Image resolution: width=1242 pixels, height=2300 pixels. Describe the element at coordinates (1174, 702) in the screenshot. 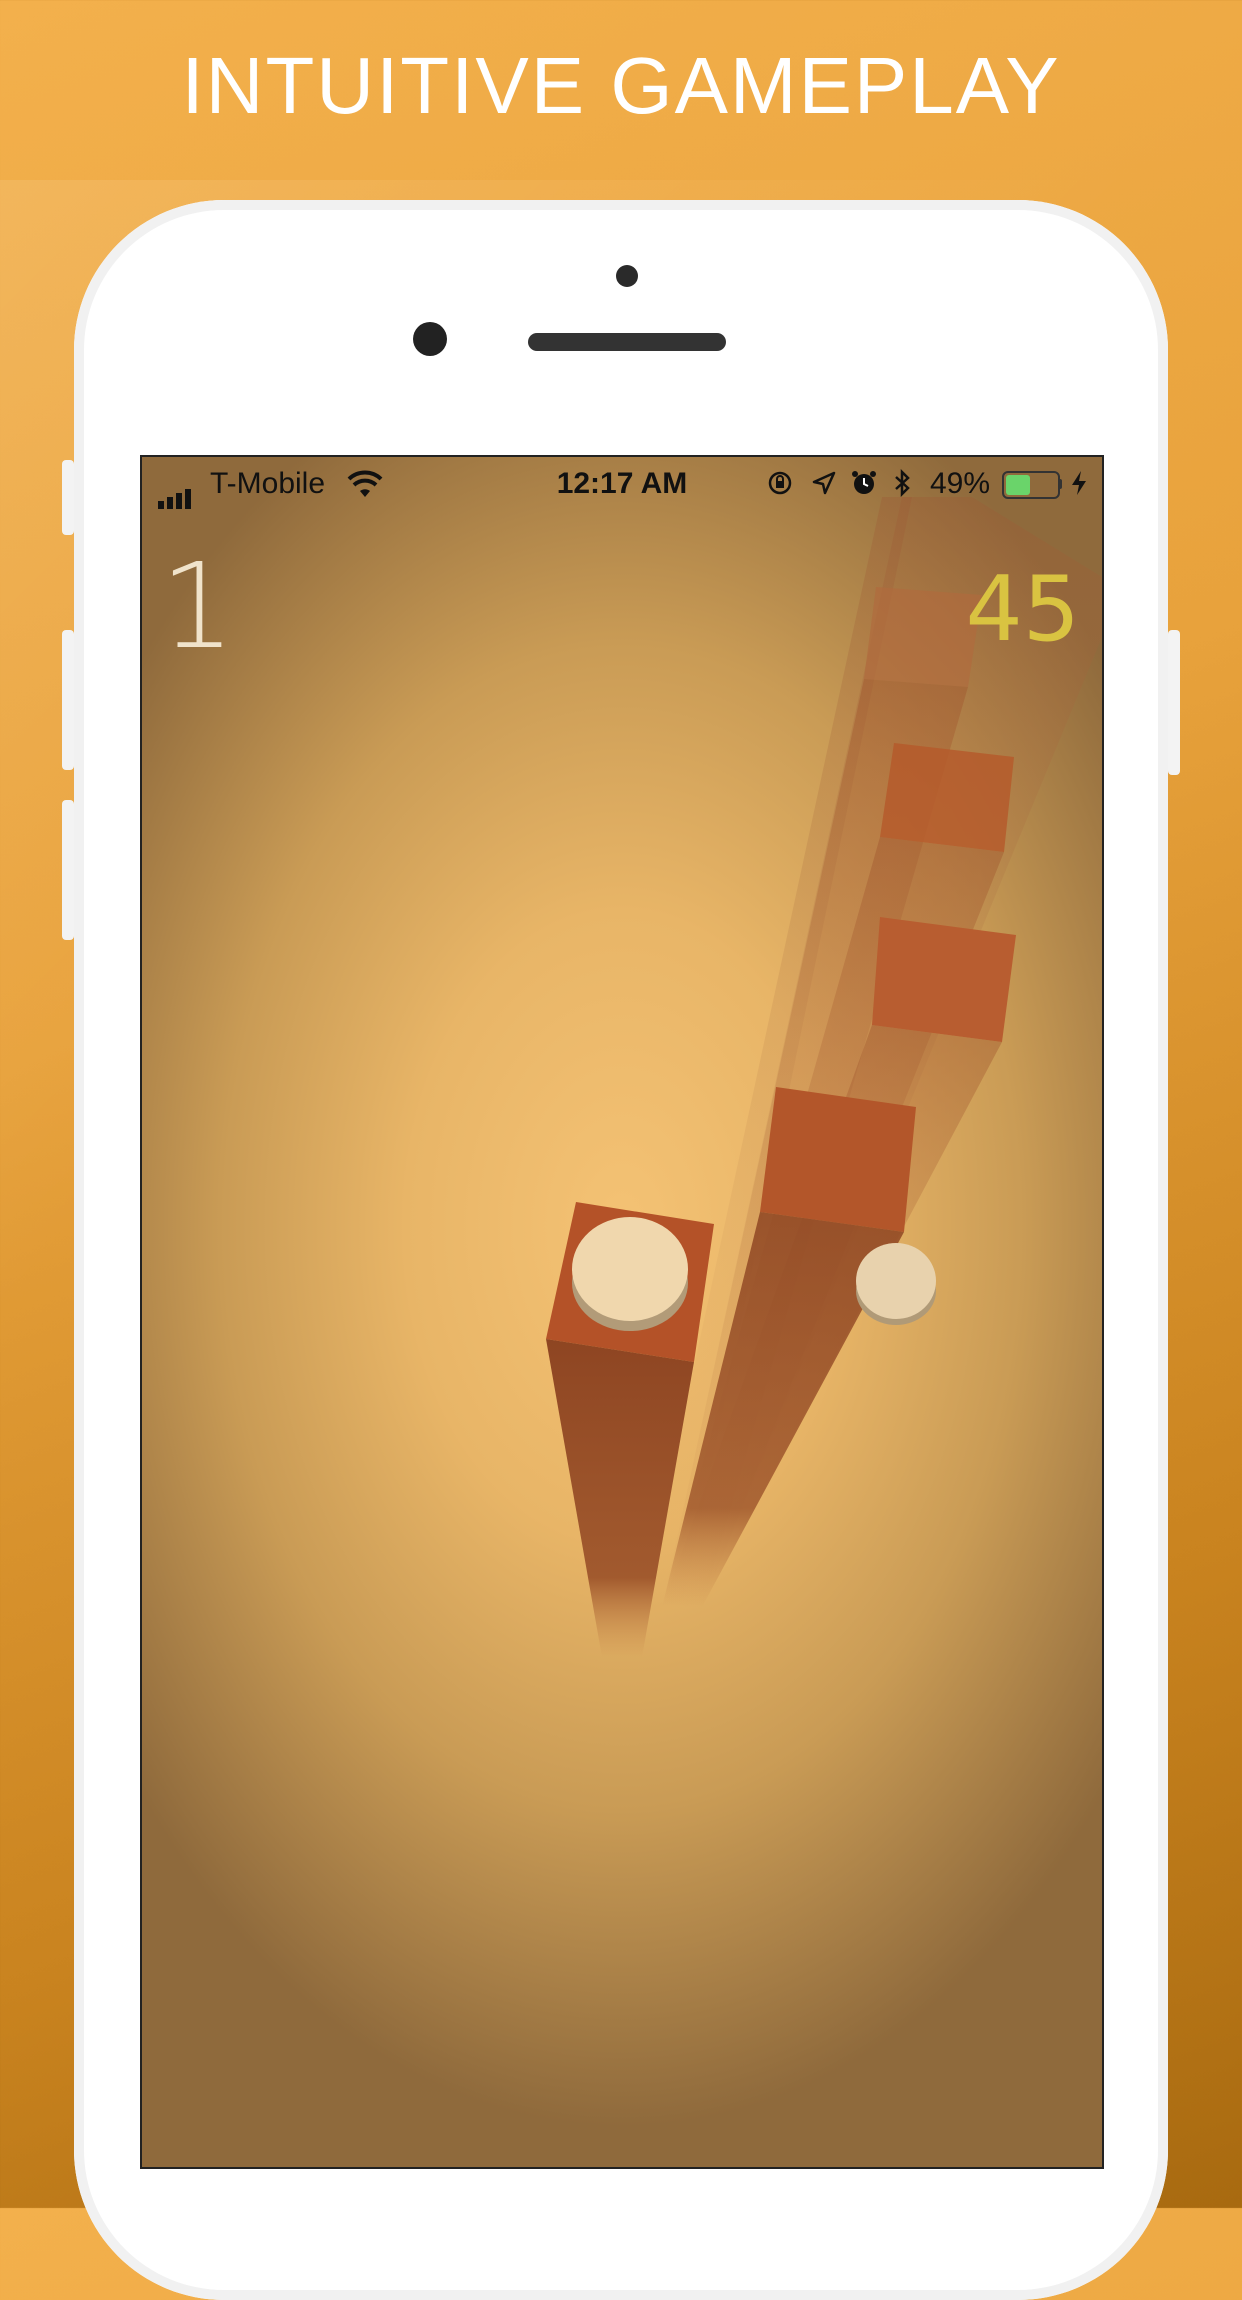

I see `power-button` at that location.